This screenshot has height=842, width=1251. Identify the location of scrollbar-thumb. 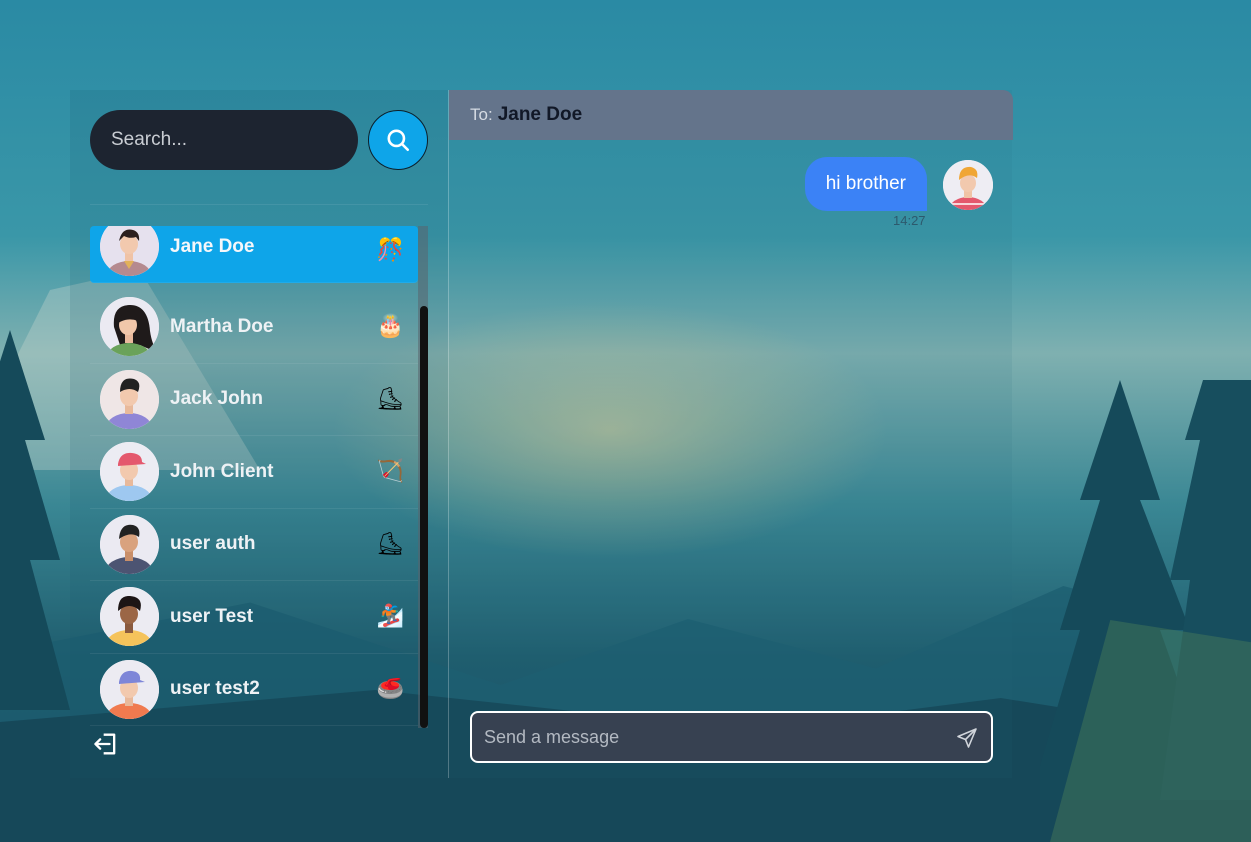
(424, 517).